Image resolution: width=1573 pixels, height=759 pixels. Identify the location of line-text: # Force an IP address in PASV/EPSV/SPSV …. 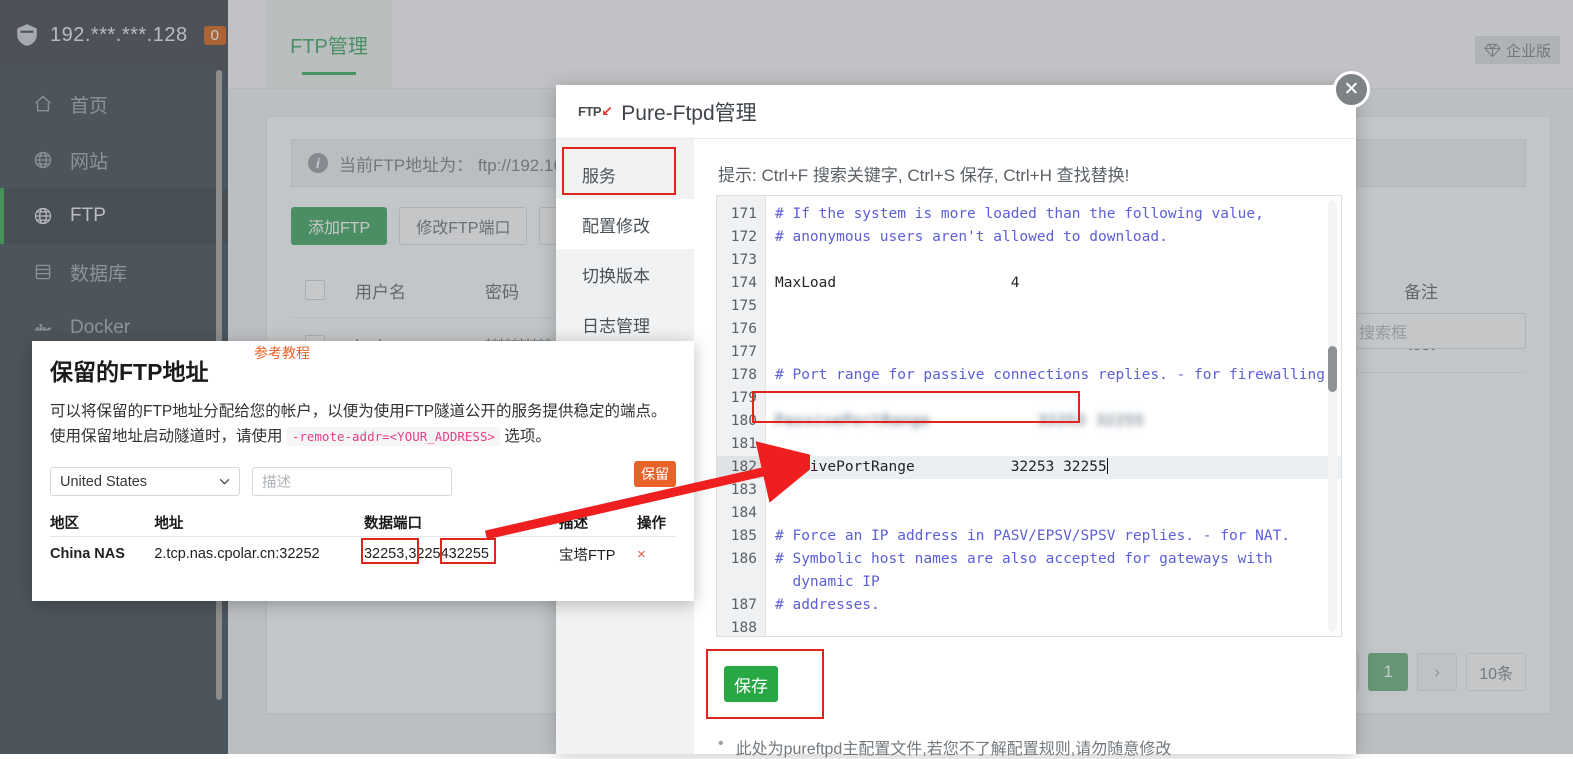
(1033, 536).